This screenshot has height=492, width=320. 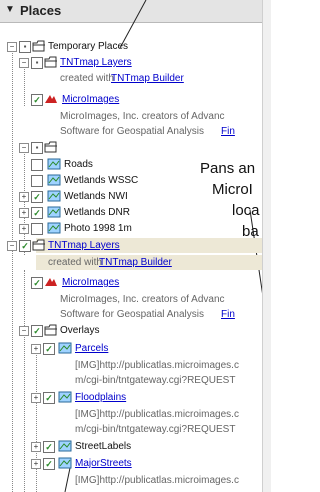 What do you see at coordinates (232, 189) in the screenshot?
I see `callout-text-line: MicroI` at bounding box center [232, 189].